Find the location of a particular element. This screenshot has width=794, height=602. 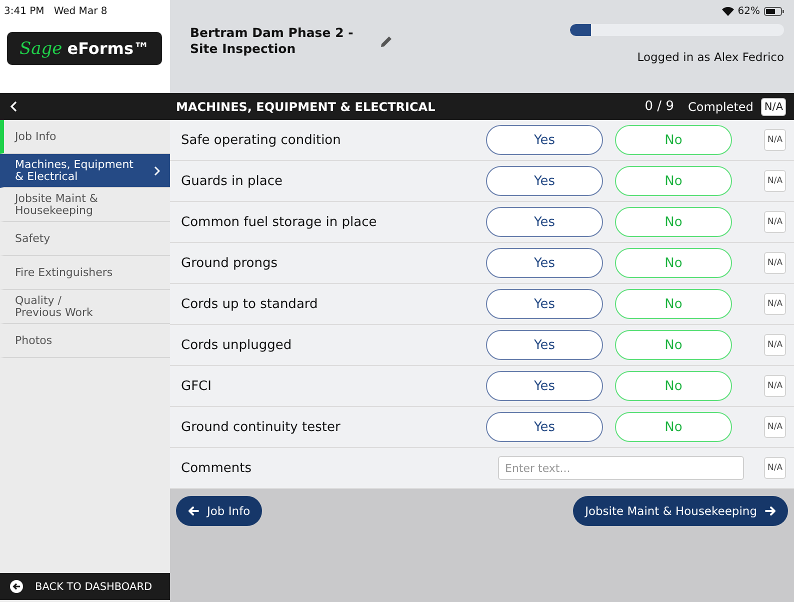

arrow-left-circle-icon is located at coordinates (16, 586).